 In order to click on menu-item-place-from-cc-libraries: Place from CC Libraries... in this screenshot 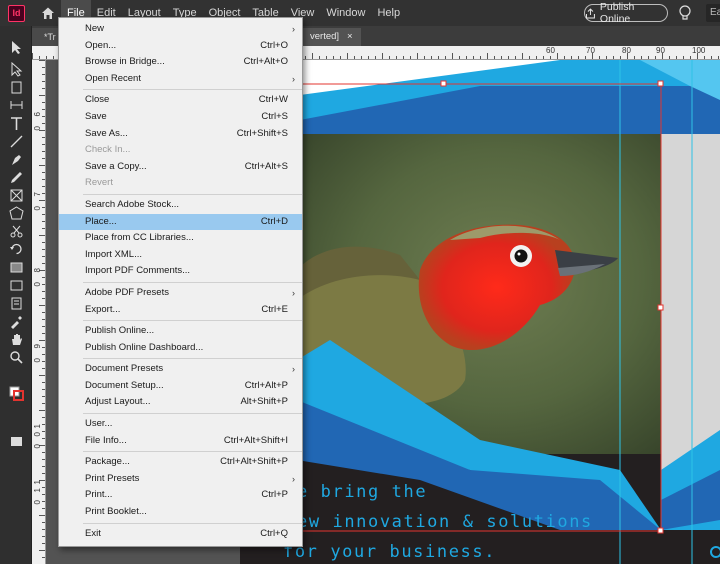, I will do `click(180, 238)`.